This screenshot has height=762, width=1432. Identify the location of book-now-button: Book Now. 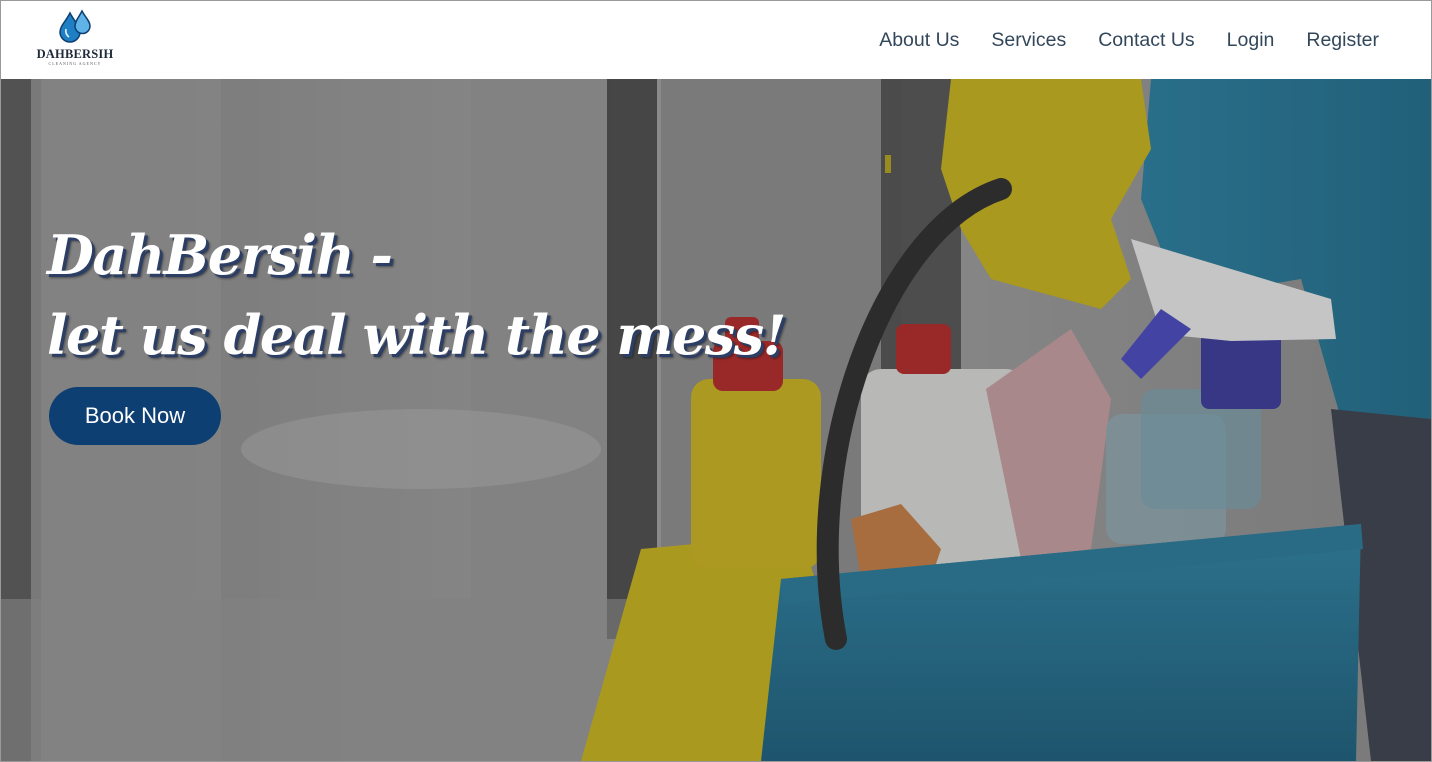
(135, 416).